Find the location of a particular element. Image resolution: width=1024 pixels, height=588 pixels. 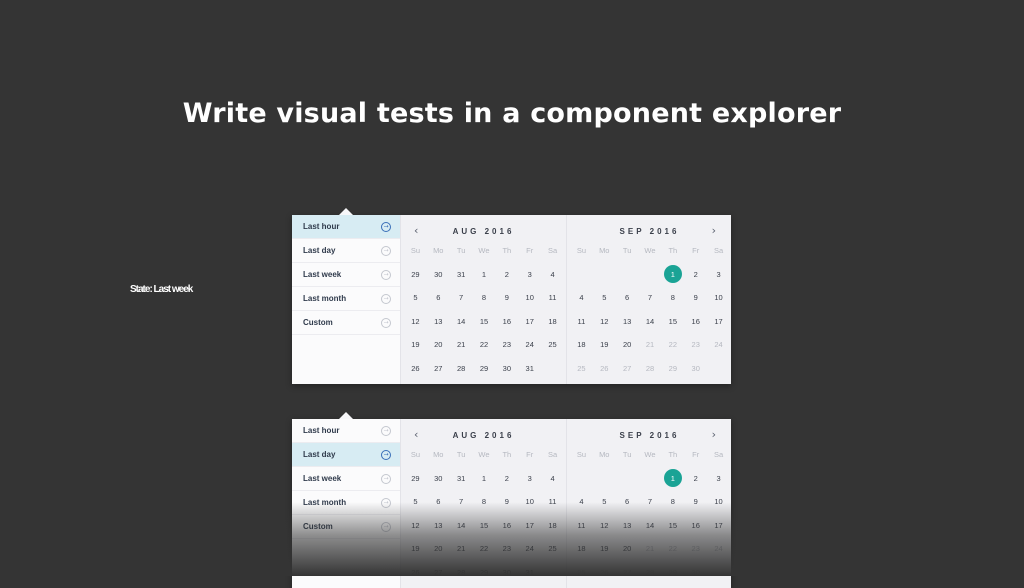

preset-label: Last hour is located at coordinates (321, 226).